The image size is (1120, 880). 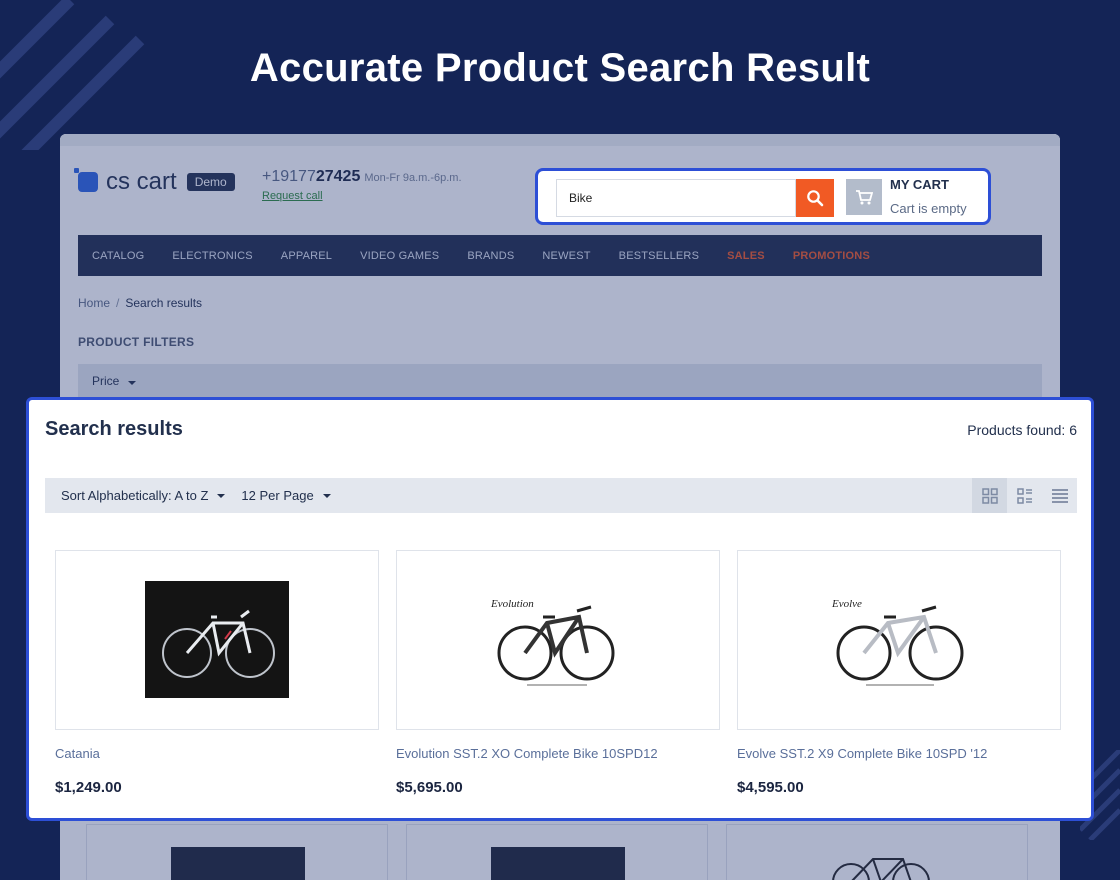 I want to click on list-view-button, so click(x=1024, y=495).